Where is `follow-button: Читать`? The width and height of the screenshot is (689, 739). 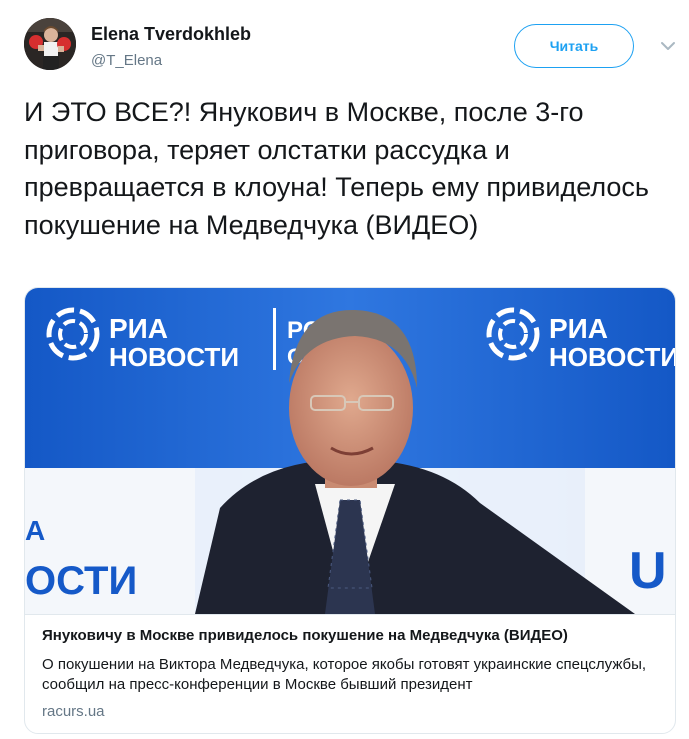
follow-button: Читать is located at coordinates (574, 46).